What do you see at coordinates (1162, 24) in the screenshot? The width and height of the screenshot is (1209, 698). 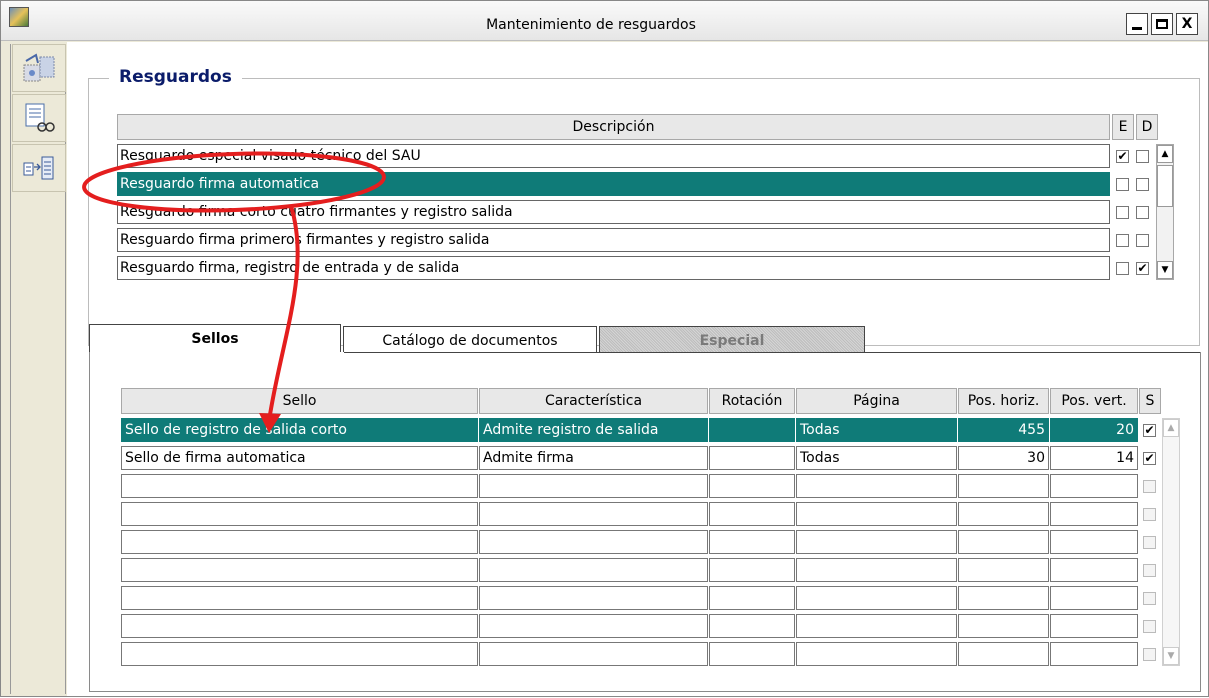 I see `maximize-button` at bounding box center [1162, 24].